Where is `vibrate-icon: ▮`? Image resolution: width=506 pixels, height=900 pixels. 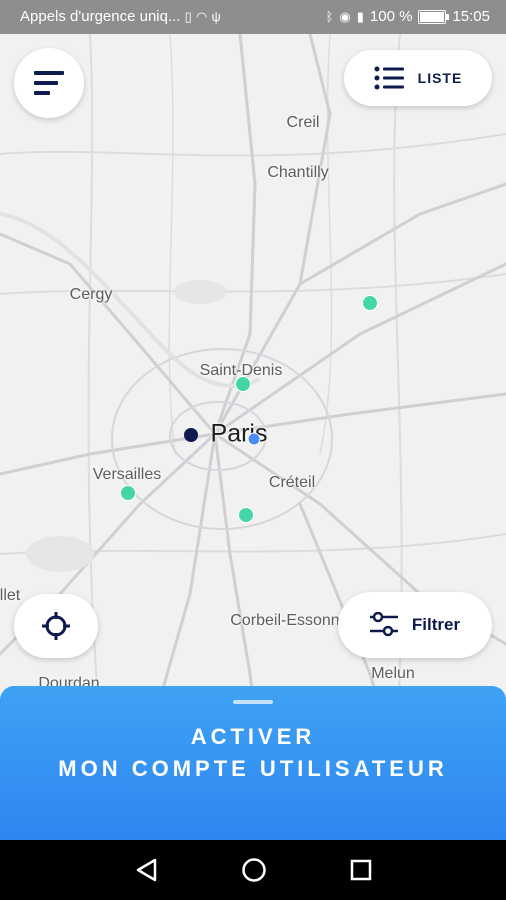
vibrate-icon: ▮ is located at coordinates (360, 16).